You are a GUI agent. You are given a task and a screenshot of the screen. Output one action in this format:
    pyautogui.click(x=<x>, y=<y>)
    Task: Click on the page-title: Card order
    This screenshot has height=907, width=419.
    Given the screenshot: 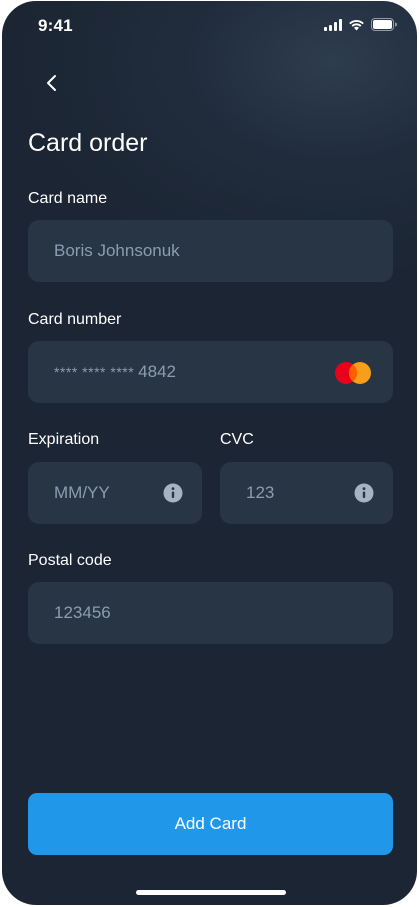 What is the action you would take?
    pyautogui.click(x=88, y=143)
    